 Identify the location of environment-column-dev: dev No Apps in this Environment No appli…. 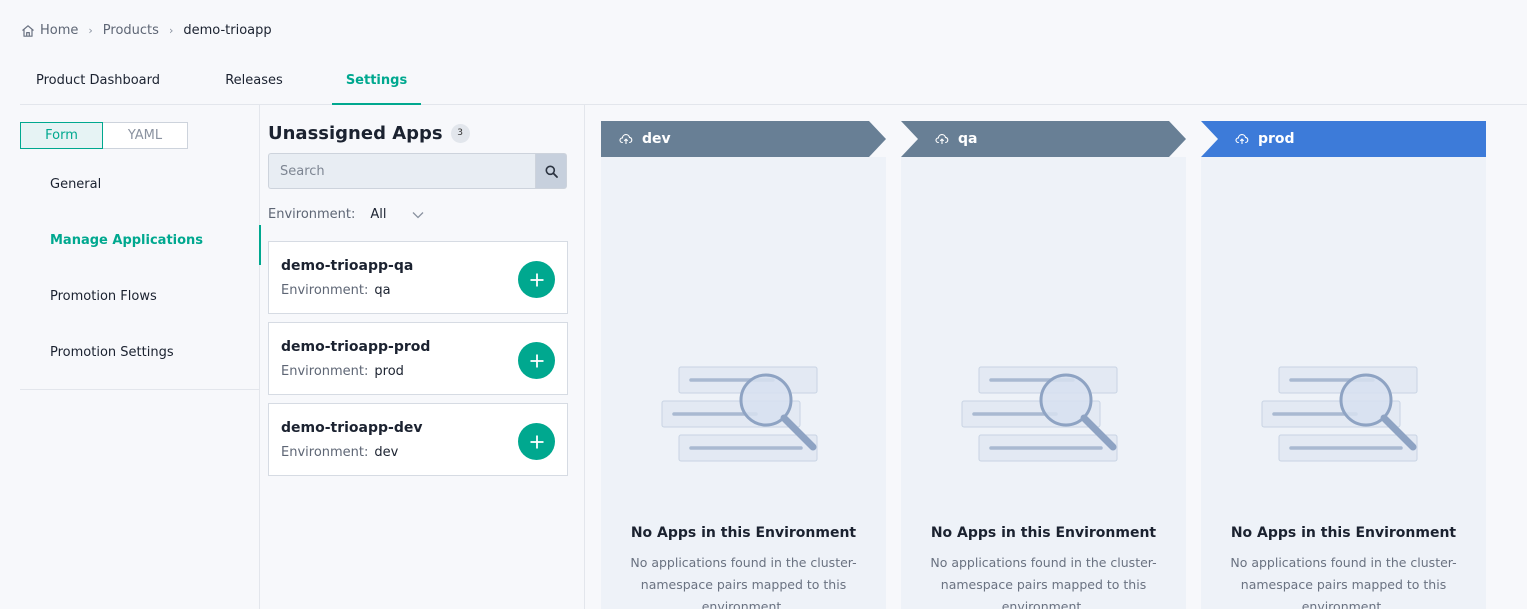
(743, 365).